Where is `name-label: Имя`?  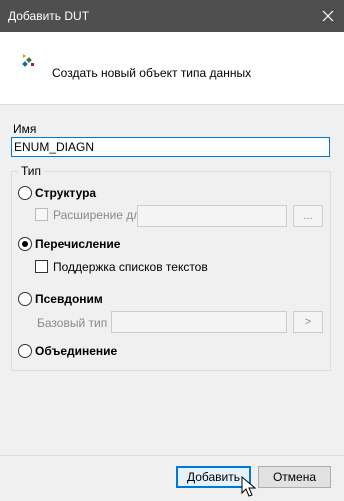 name-label: Имя is located at coordinates (25, 129).